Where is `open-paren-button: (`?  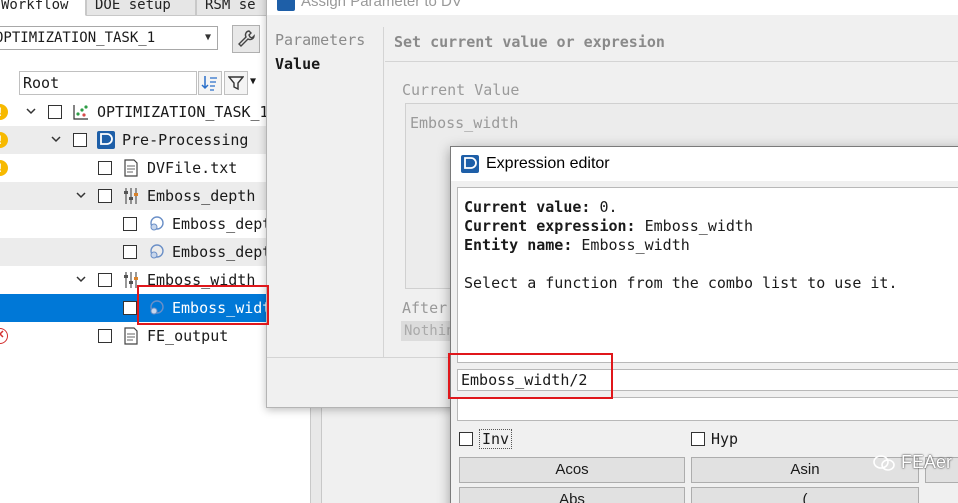 open-paren-button: ( is located at coordinates (805, 495).